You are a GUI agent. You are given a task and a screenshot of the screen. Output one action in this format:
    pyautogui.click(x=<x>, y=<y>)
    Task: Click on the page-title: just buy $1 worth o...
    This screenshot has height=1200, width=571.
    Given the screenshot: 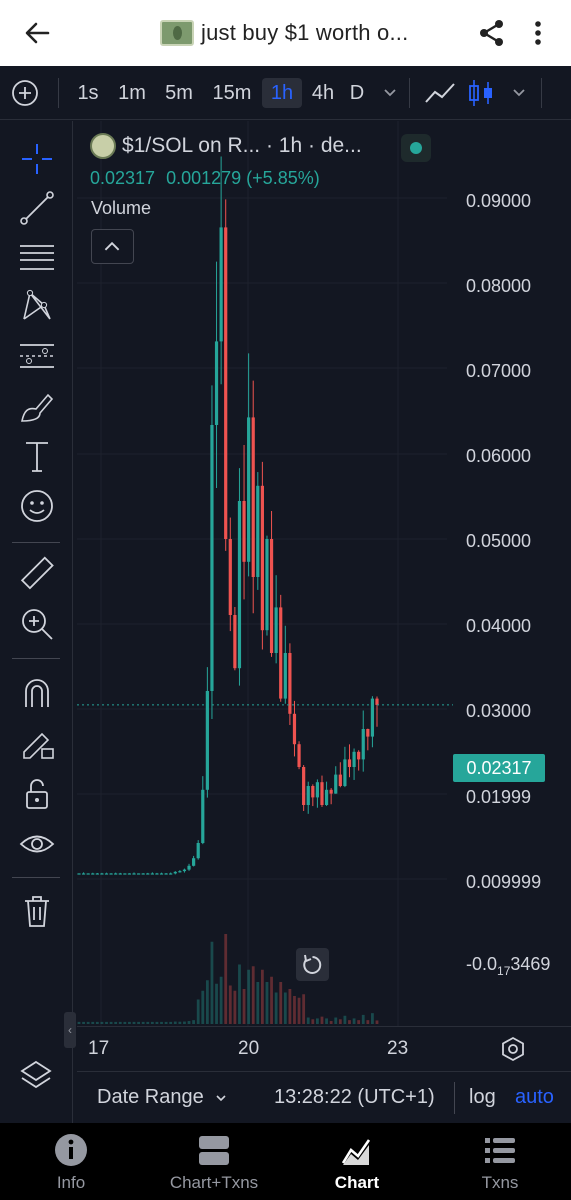 What is the action you would take?
    pyautogui.click(x=305, y=32)
    